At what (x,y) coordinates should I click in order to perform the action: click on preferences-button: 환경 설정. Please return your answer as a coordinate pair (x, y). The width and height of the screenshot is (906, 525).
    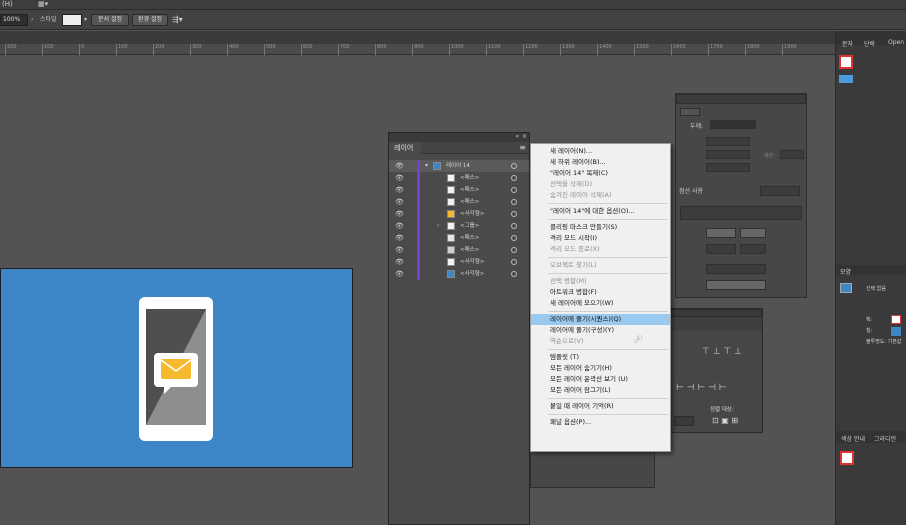
    Looking at the image, I should click on (150, 20).